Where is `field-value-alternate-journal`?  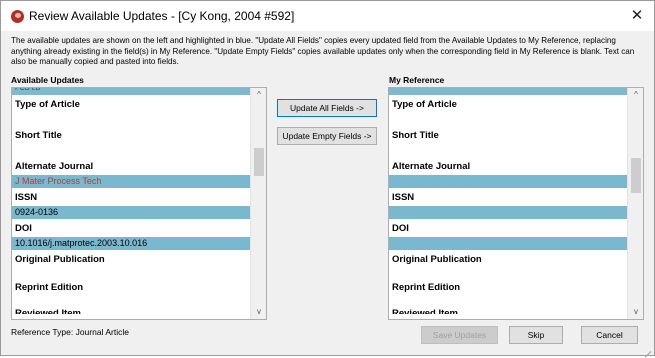
field-value-alternate-journal is located at coordinates (508, 181).